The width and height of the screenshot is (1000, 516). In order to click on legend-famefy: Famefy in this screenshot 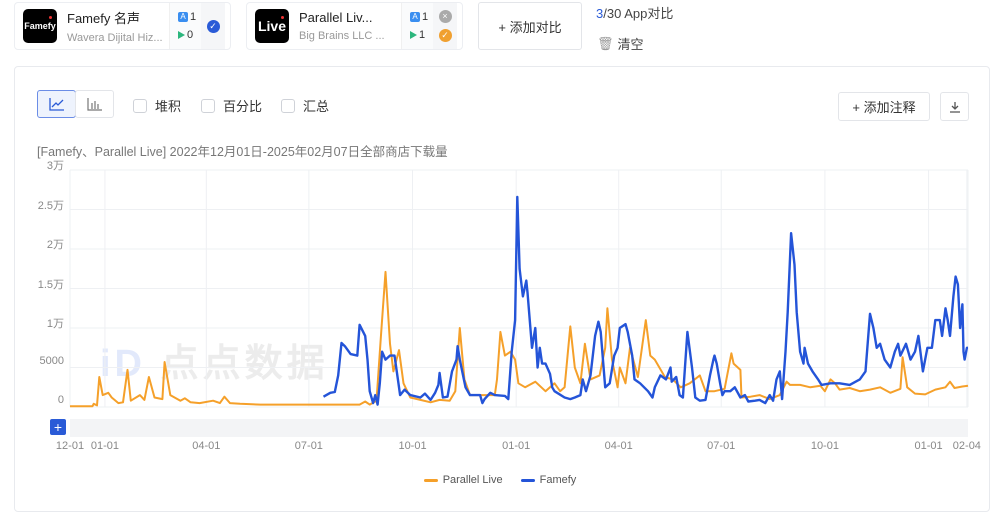, I will do `click(548, 480)`.